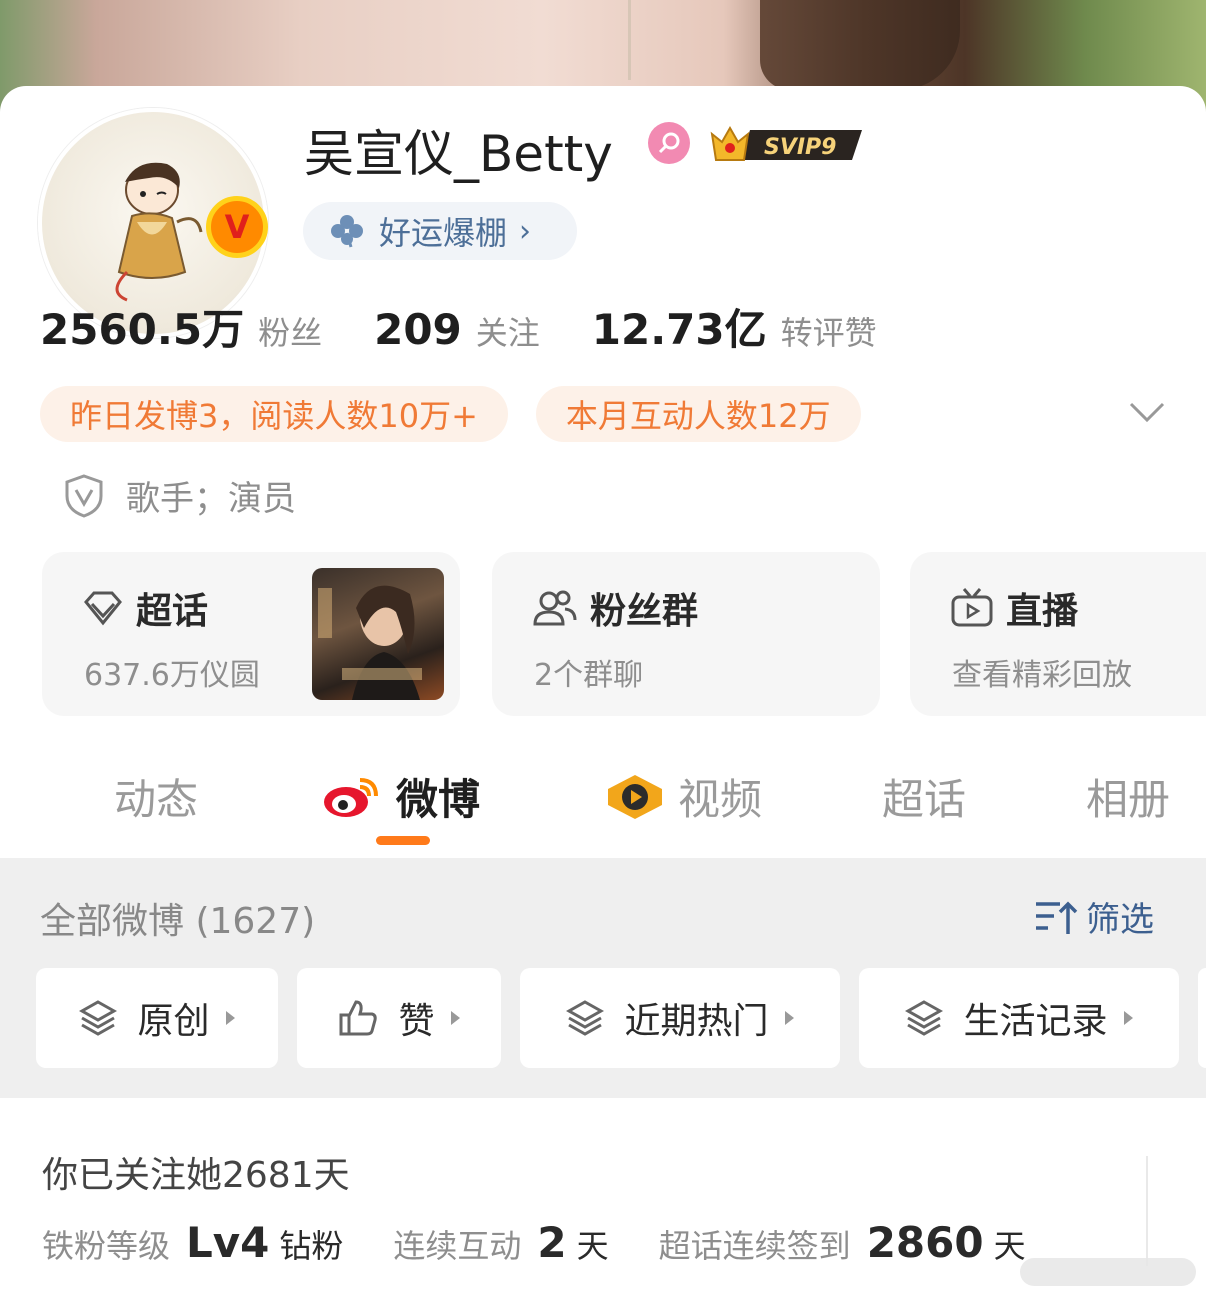 Image resolution: width=1206 pixels, height=1301 pixels. What do you see at coordinates (1058, 634) in the screenshot?
I see `live-tile: 直播 查看精彩回放` at bounding box center [1058, 634].